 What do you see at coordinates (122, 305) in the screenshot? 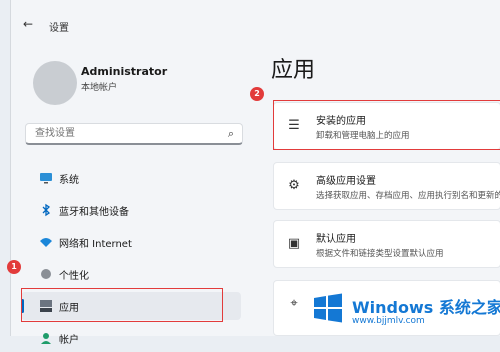
I see `apps-highlight-box` at bounding box center [122, 305].